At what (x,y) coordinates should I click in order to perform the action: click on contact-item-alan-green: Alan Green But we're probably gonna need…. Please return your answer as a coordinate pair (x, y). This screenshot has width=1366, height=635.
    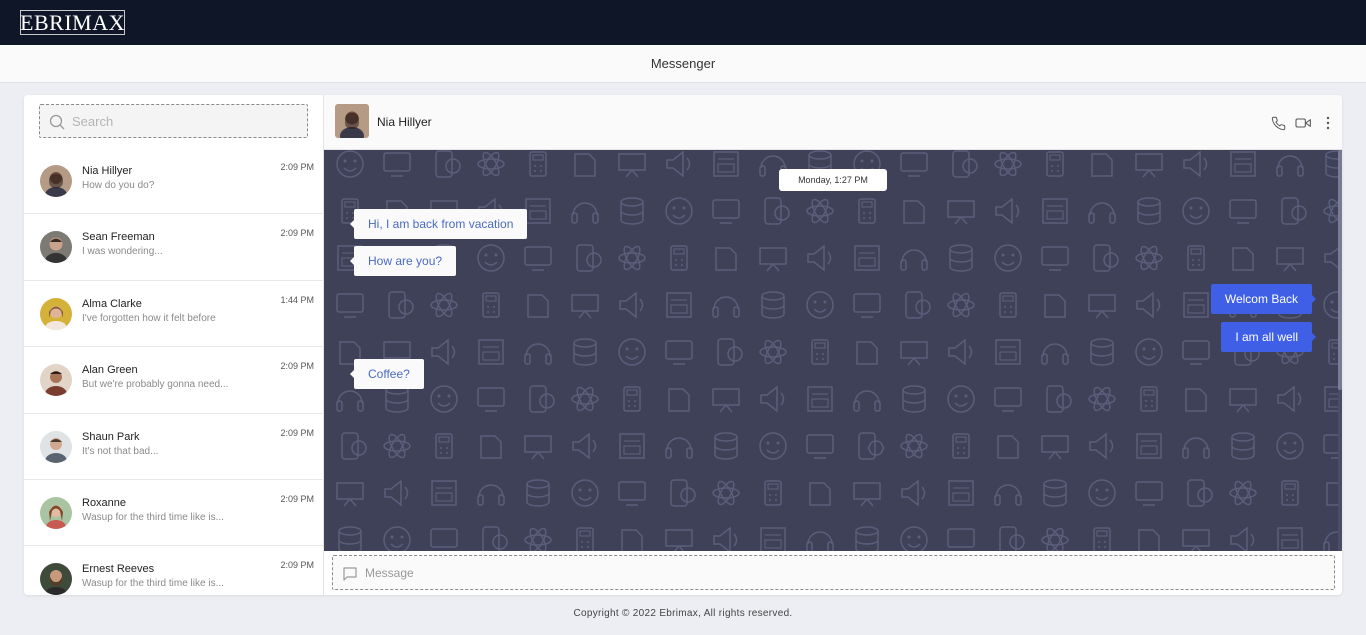
    Looking at the image, I should click on (174, 380).